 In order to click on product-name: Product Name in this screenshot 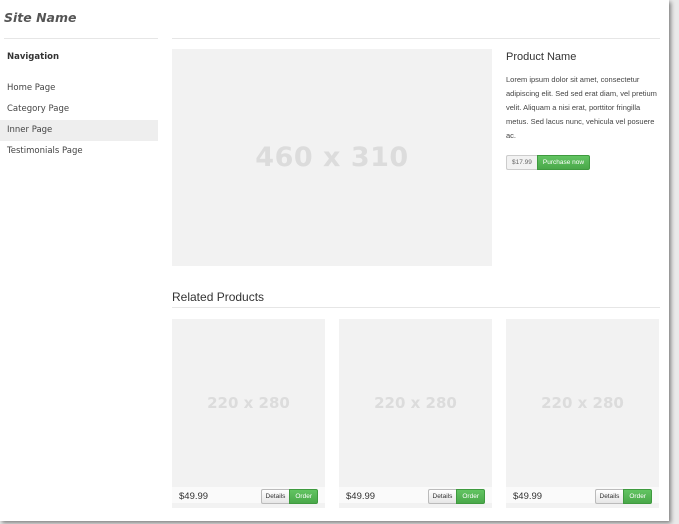, I will do `click(541, 57)`.